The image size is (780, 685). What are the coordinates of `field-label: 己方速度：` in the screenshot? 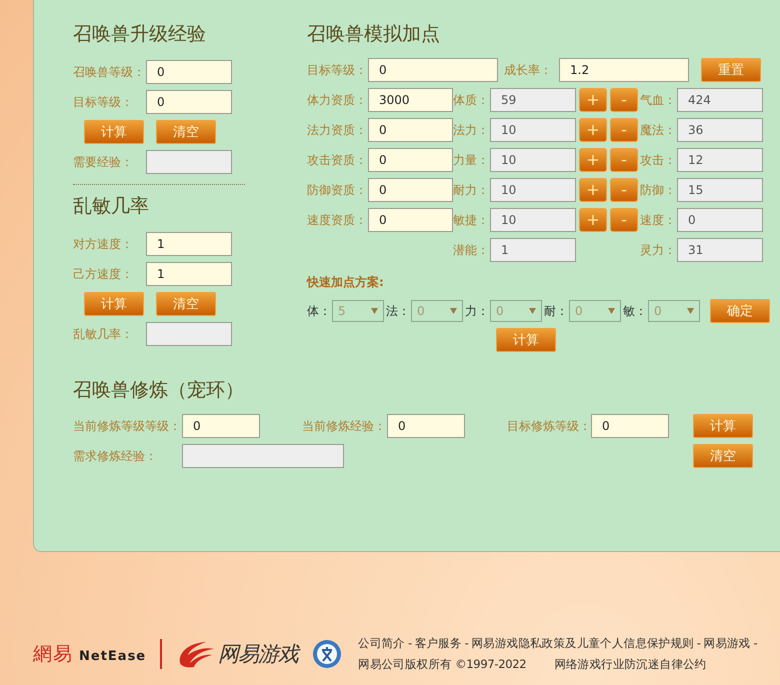 It's located at (103, 274).